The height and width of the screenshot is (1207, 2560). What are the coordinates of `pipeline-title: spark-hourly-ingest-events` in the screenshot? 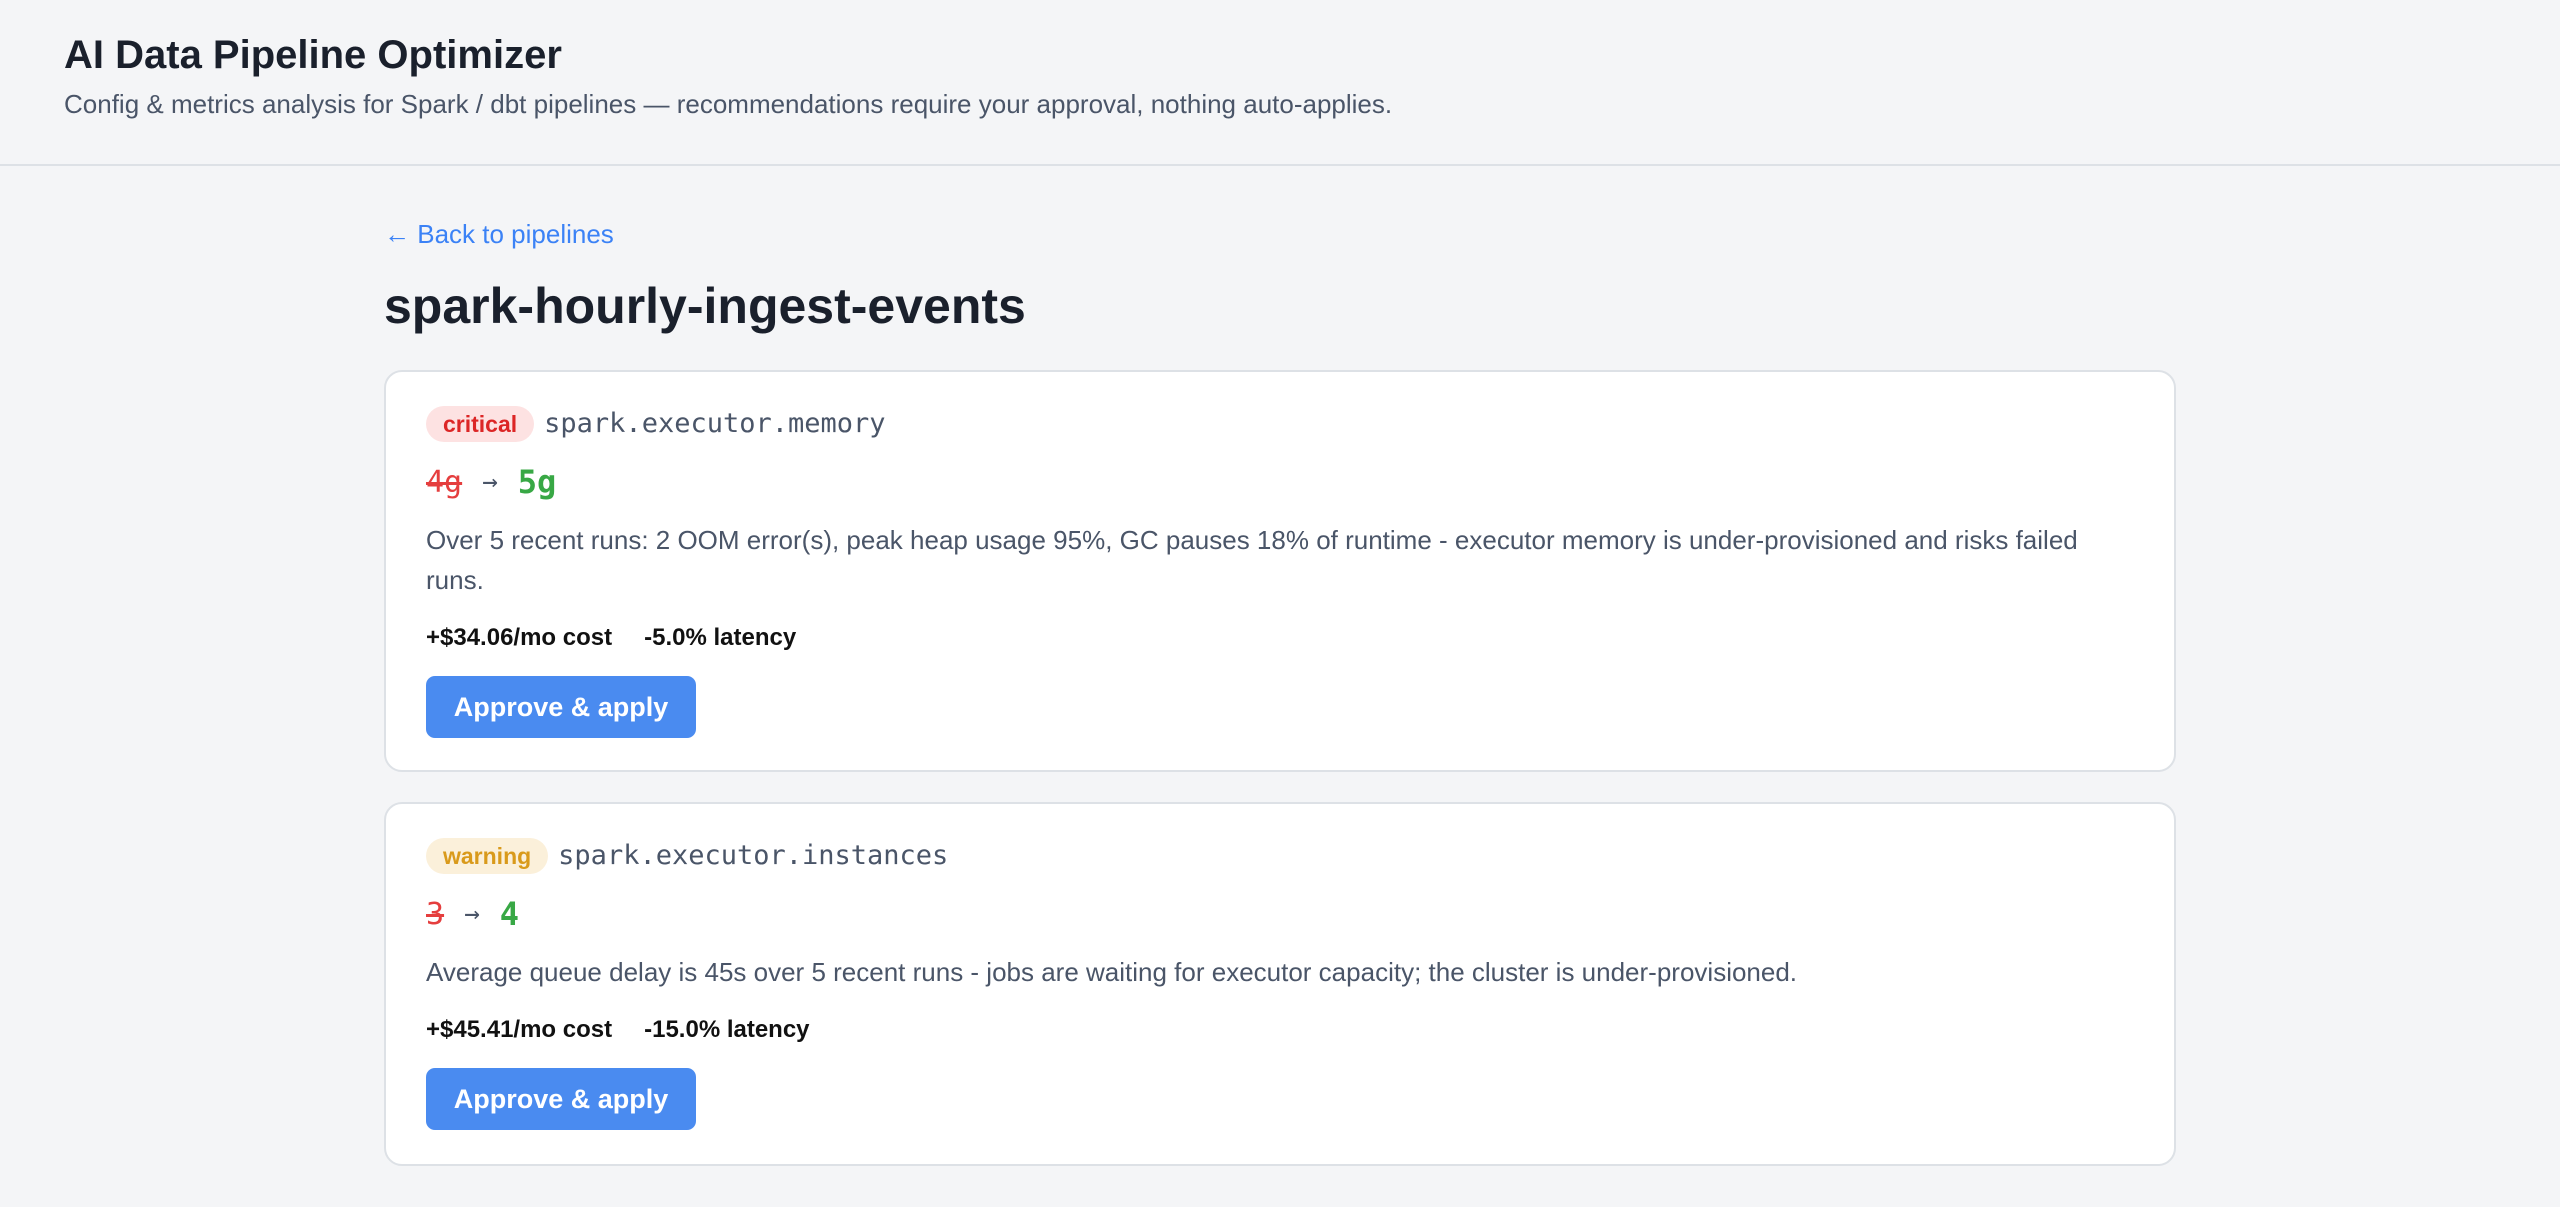 It's located at (705, 306).